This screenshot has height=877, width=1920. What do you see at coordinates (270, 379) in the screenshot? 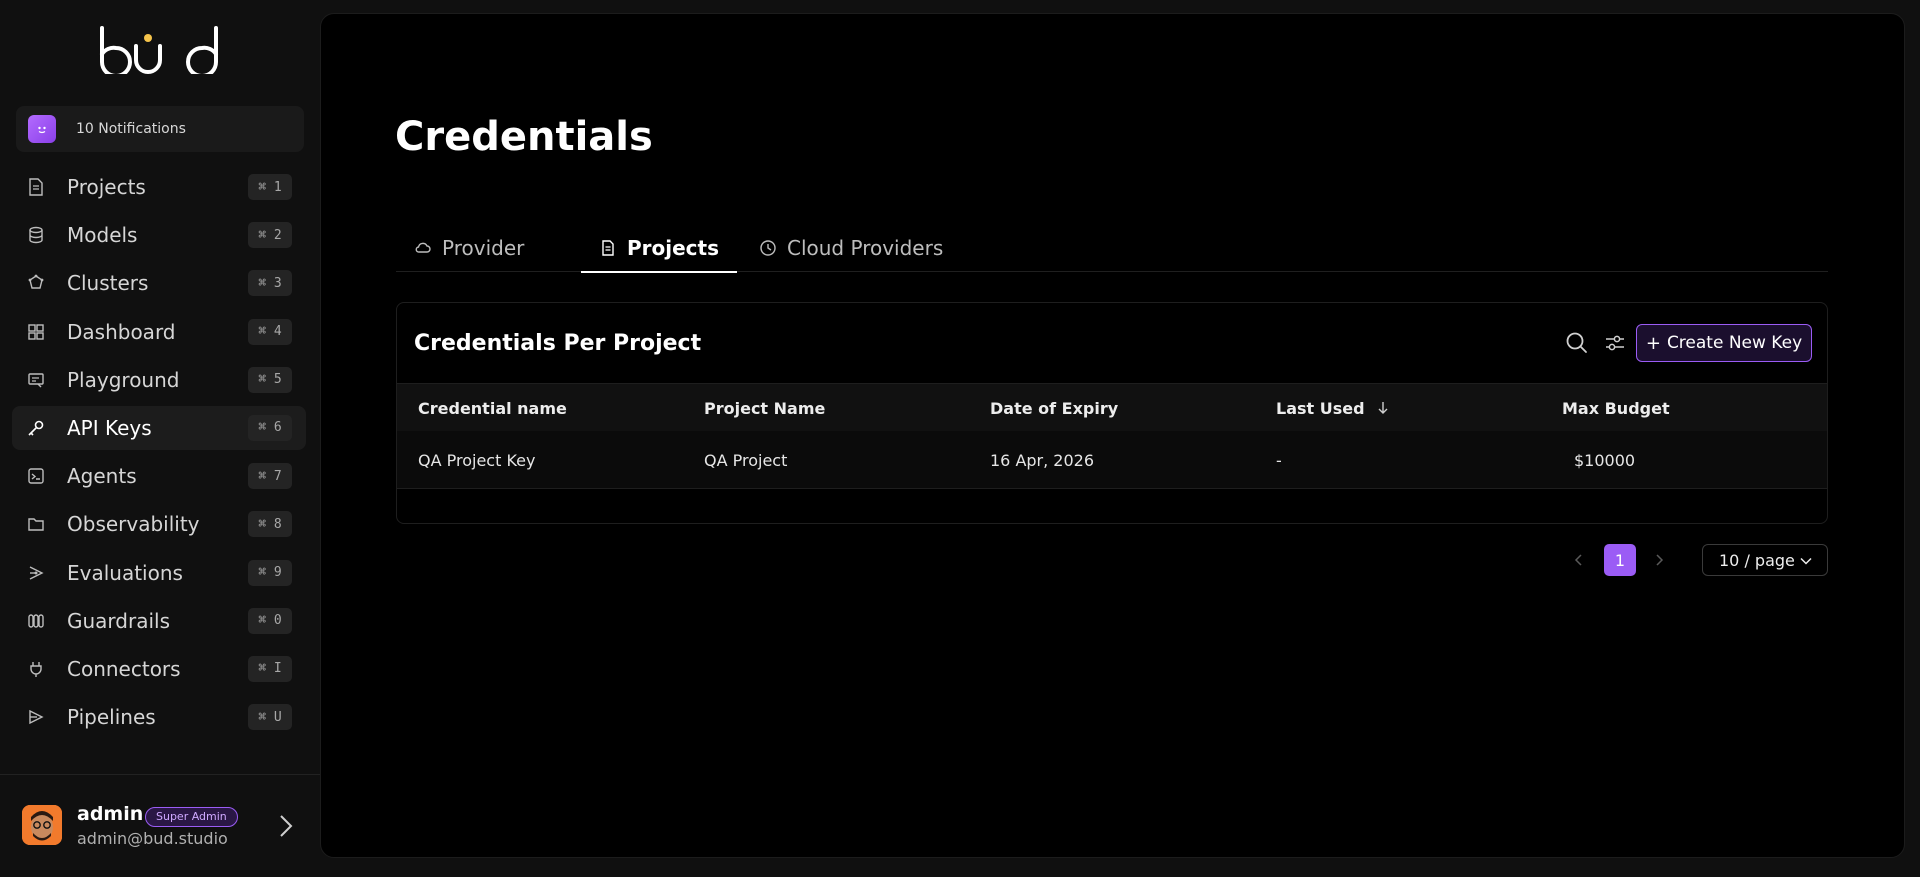
I see `shortcut-badge: ⌘ 5` at bounding box center [270, 379].